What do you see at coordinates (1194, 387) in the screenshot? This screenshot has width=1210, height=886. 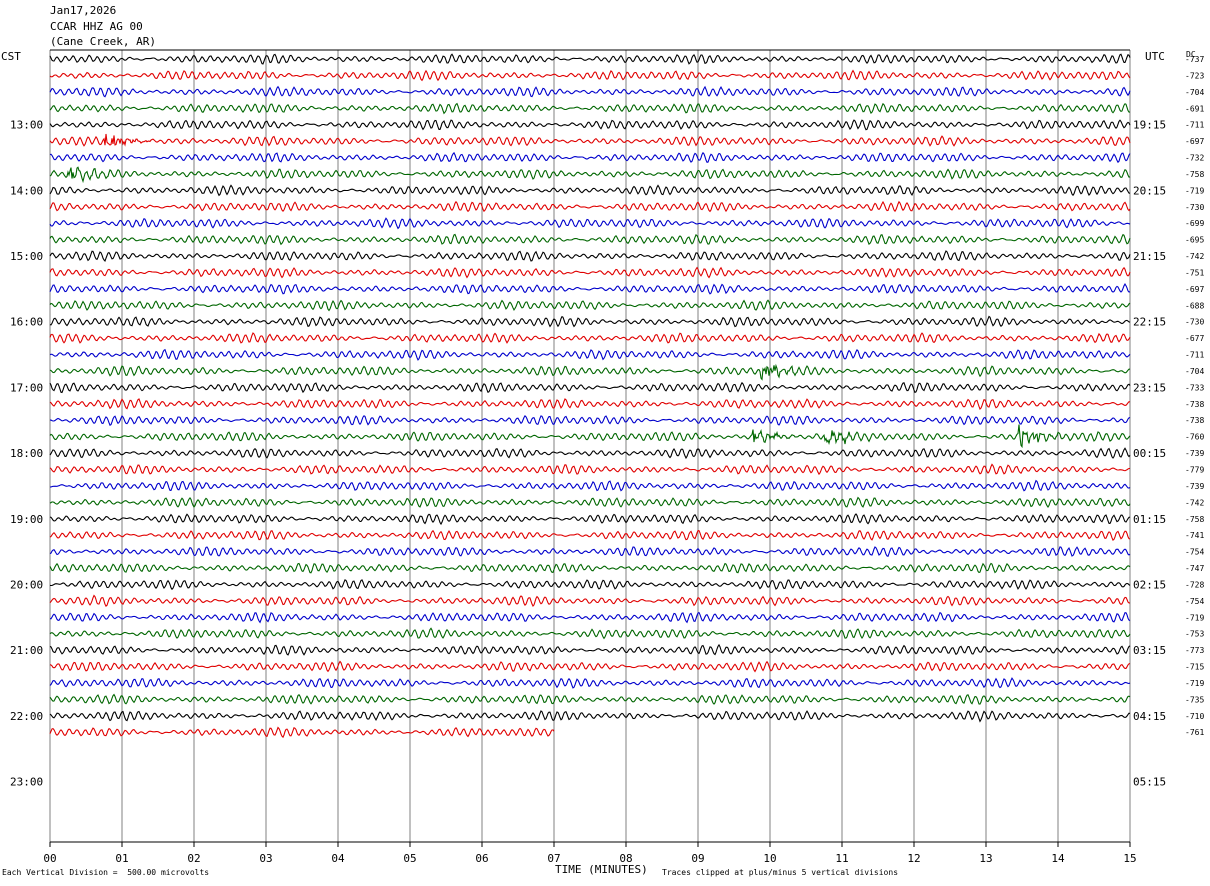 I see `dc-offset-value: -733` at bounding box center [1194, 387].